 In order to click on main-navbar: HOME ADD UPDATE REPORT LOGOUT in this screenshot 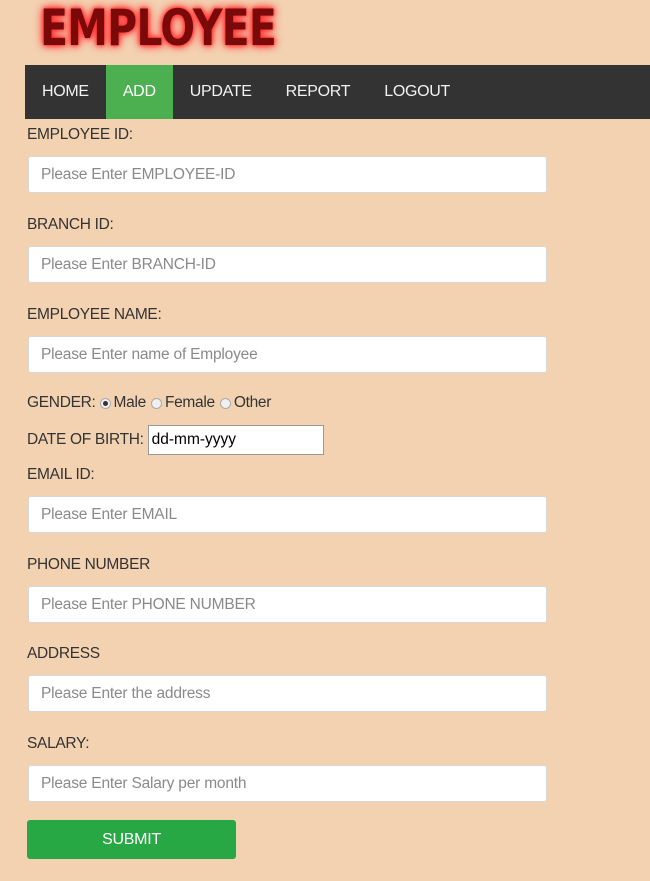, I will do `click(337, 92)`.